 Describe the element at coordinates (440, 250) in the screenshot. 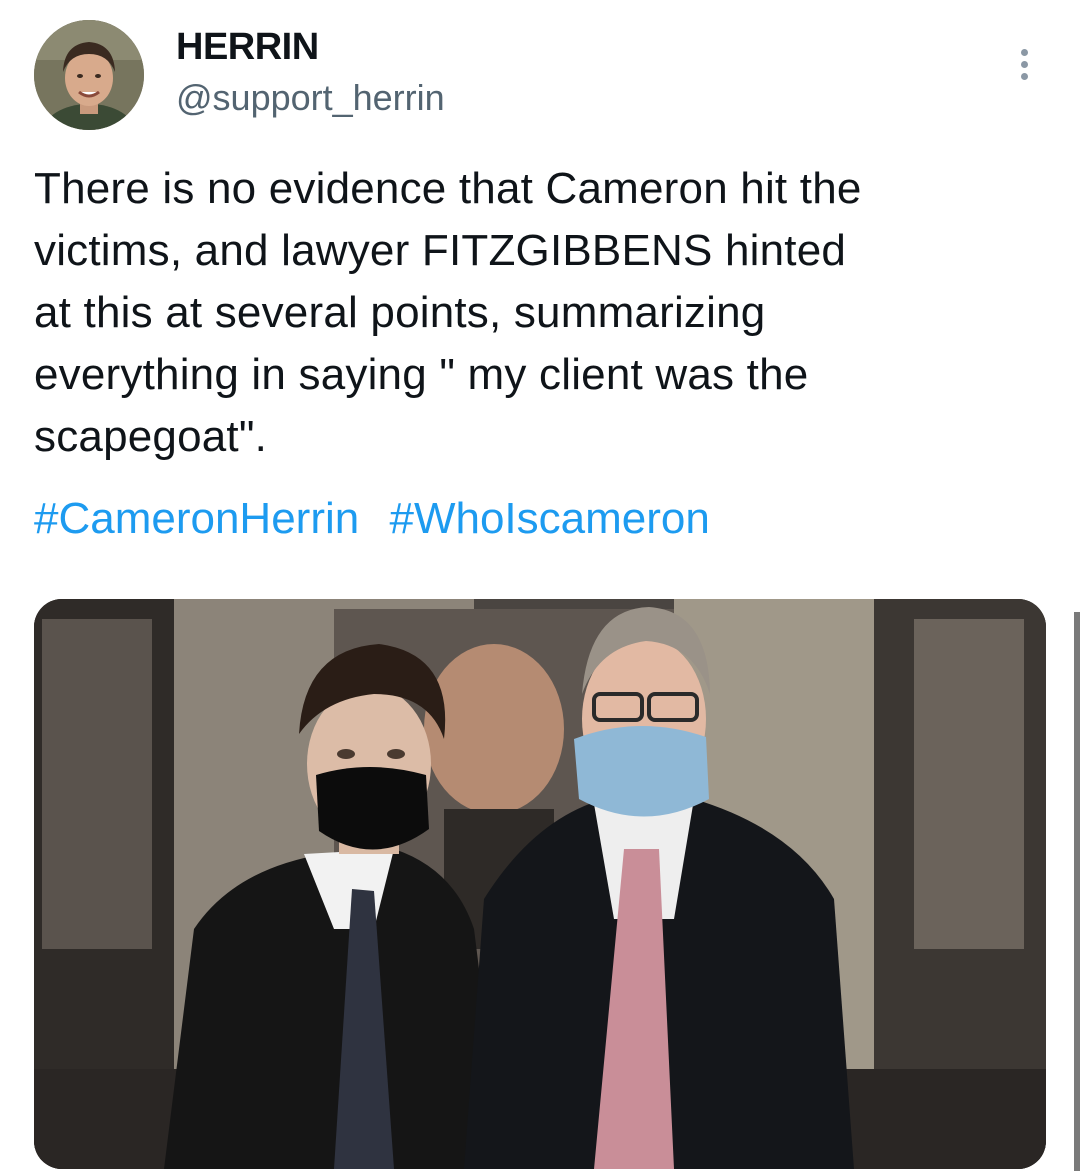

I see `tweet-text-line: victims, and lawyer FITZGIBBENS hinted` at that location.